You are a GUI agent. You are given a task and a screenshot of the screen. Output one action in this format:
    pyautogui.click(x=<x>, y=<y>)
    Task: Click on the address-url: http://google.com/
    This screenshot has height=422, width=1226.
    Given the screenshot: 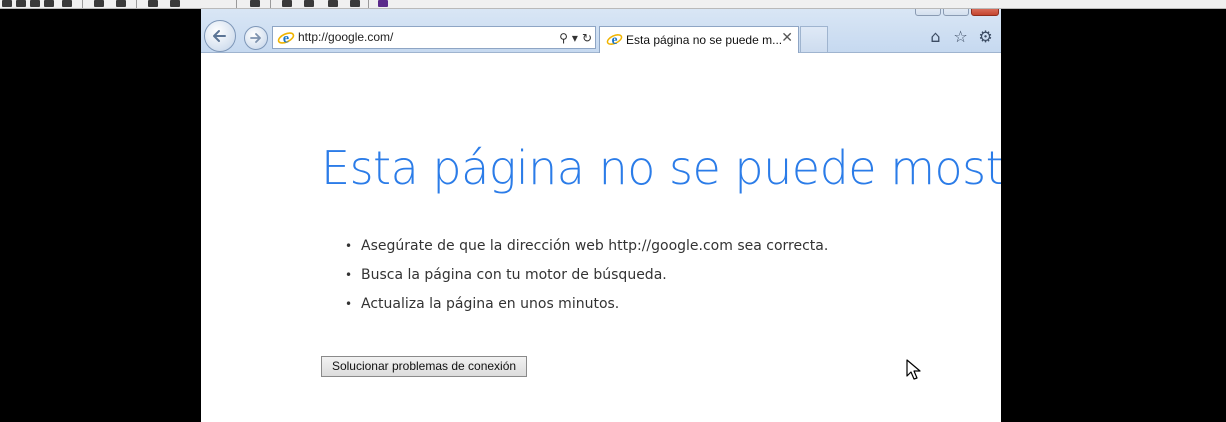 What is the action you would take?
    pyautogui.click(x=345, y=37)
    